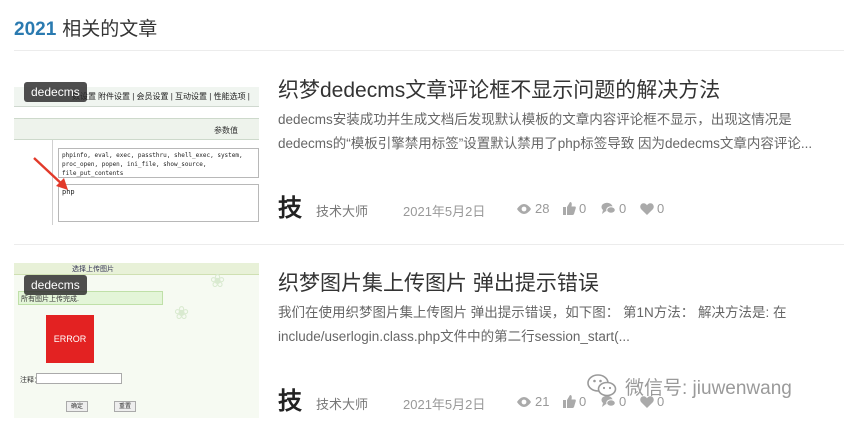  Describe the element at coordinates (608, 208) in the screenshot. I see `comments-icon` at that location.